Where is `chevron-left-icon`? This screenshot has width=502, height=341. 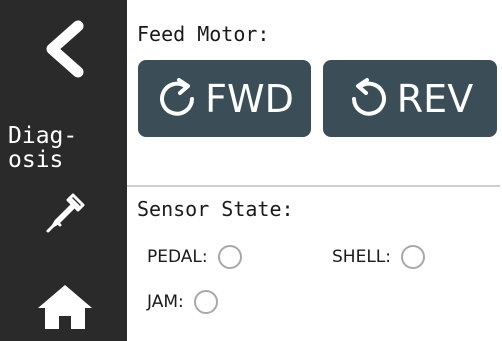
chevron-left-icon is located at coordinates (65, 49).